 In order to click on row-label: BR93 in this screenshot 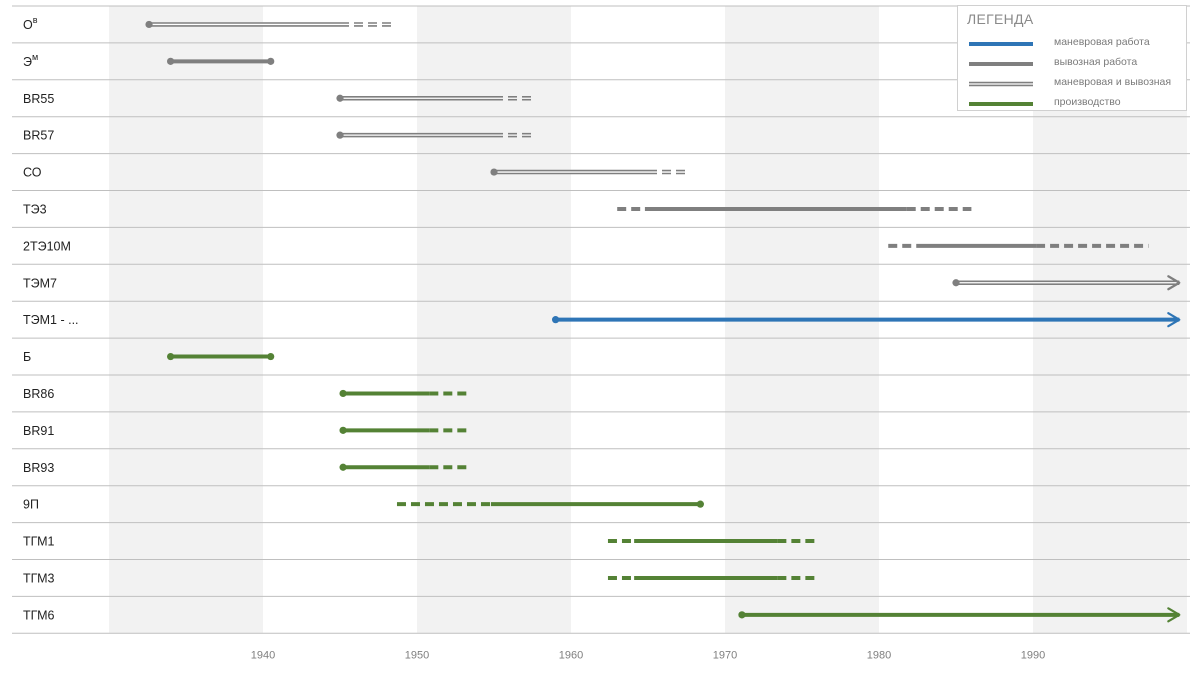, I will do `click(38, 468)`.